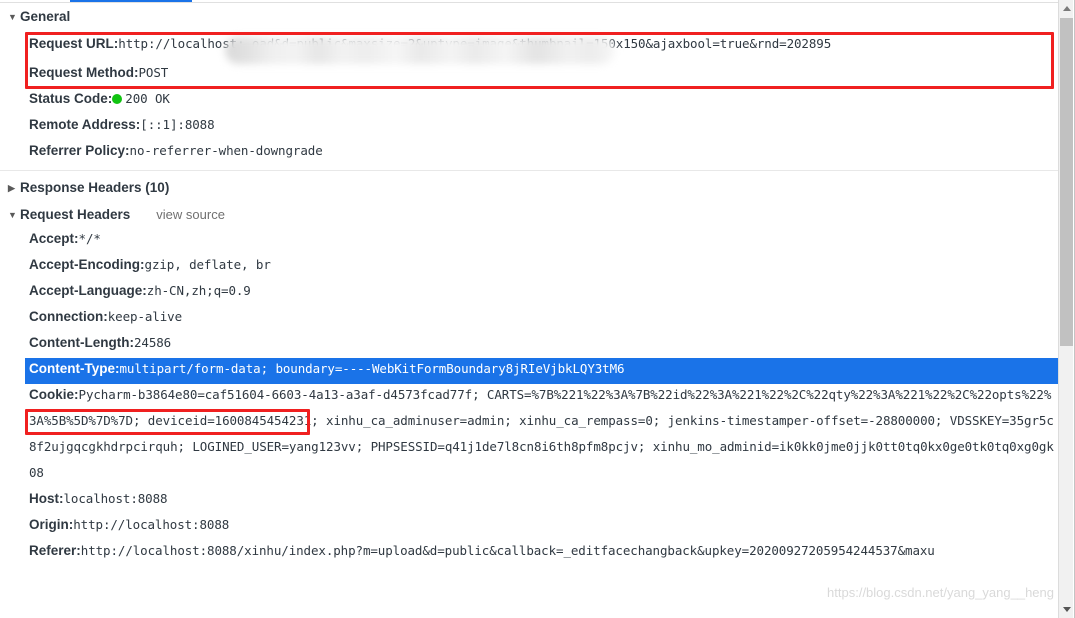 This screenshot has width=1075, height=618. I want to click on vertical-scrollbar, so click(1065, 309).